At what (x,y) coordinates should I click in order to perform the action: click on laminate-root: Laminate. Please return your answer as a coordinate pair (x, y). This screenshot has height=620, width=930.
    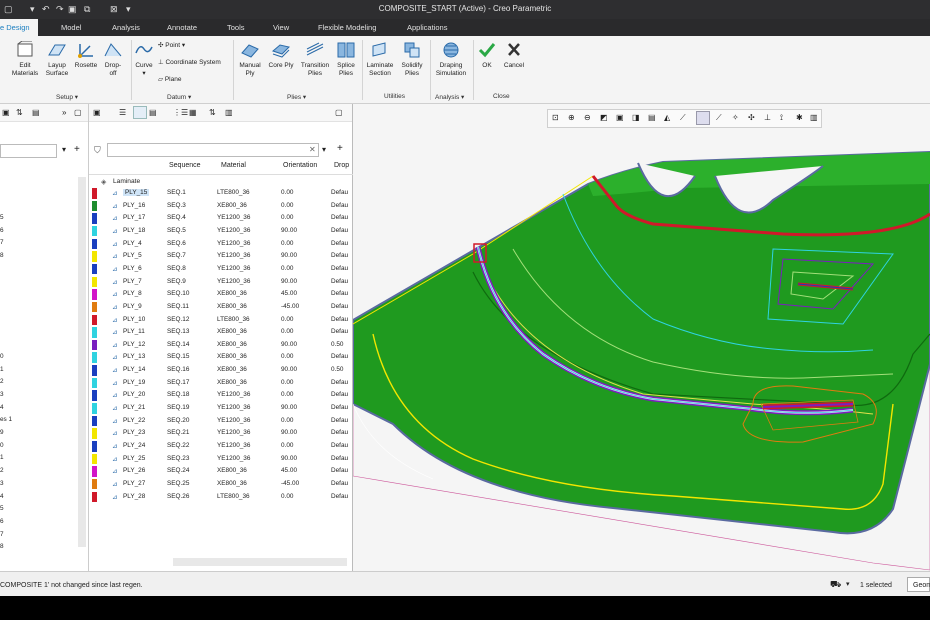
    Looking at the image, I should click on (126, 181).